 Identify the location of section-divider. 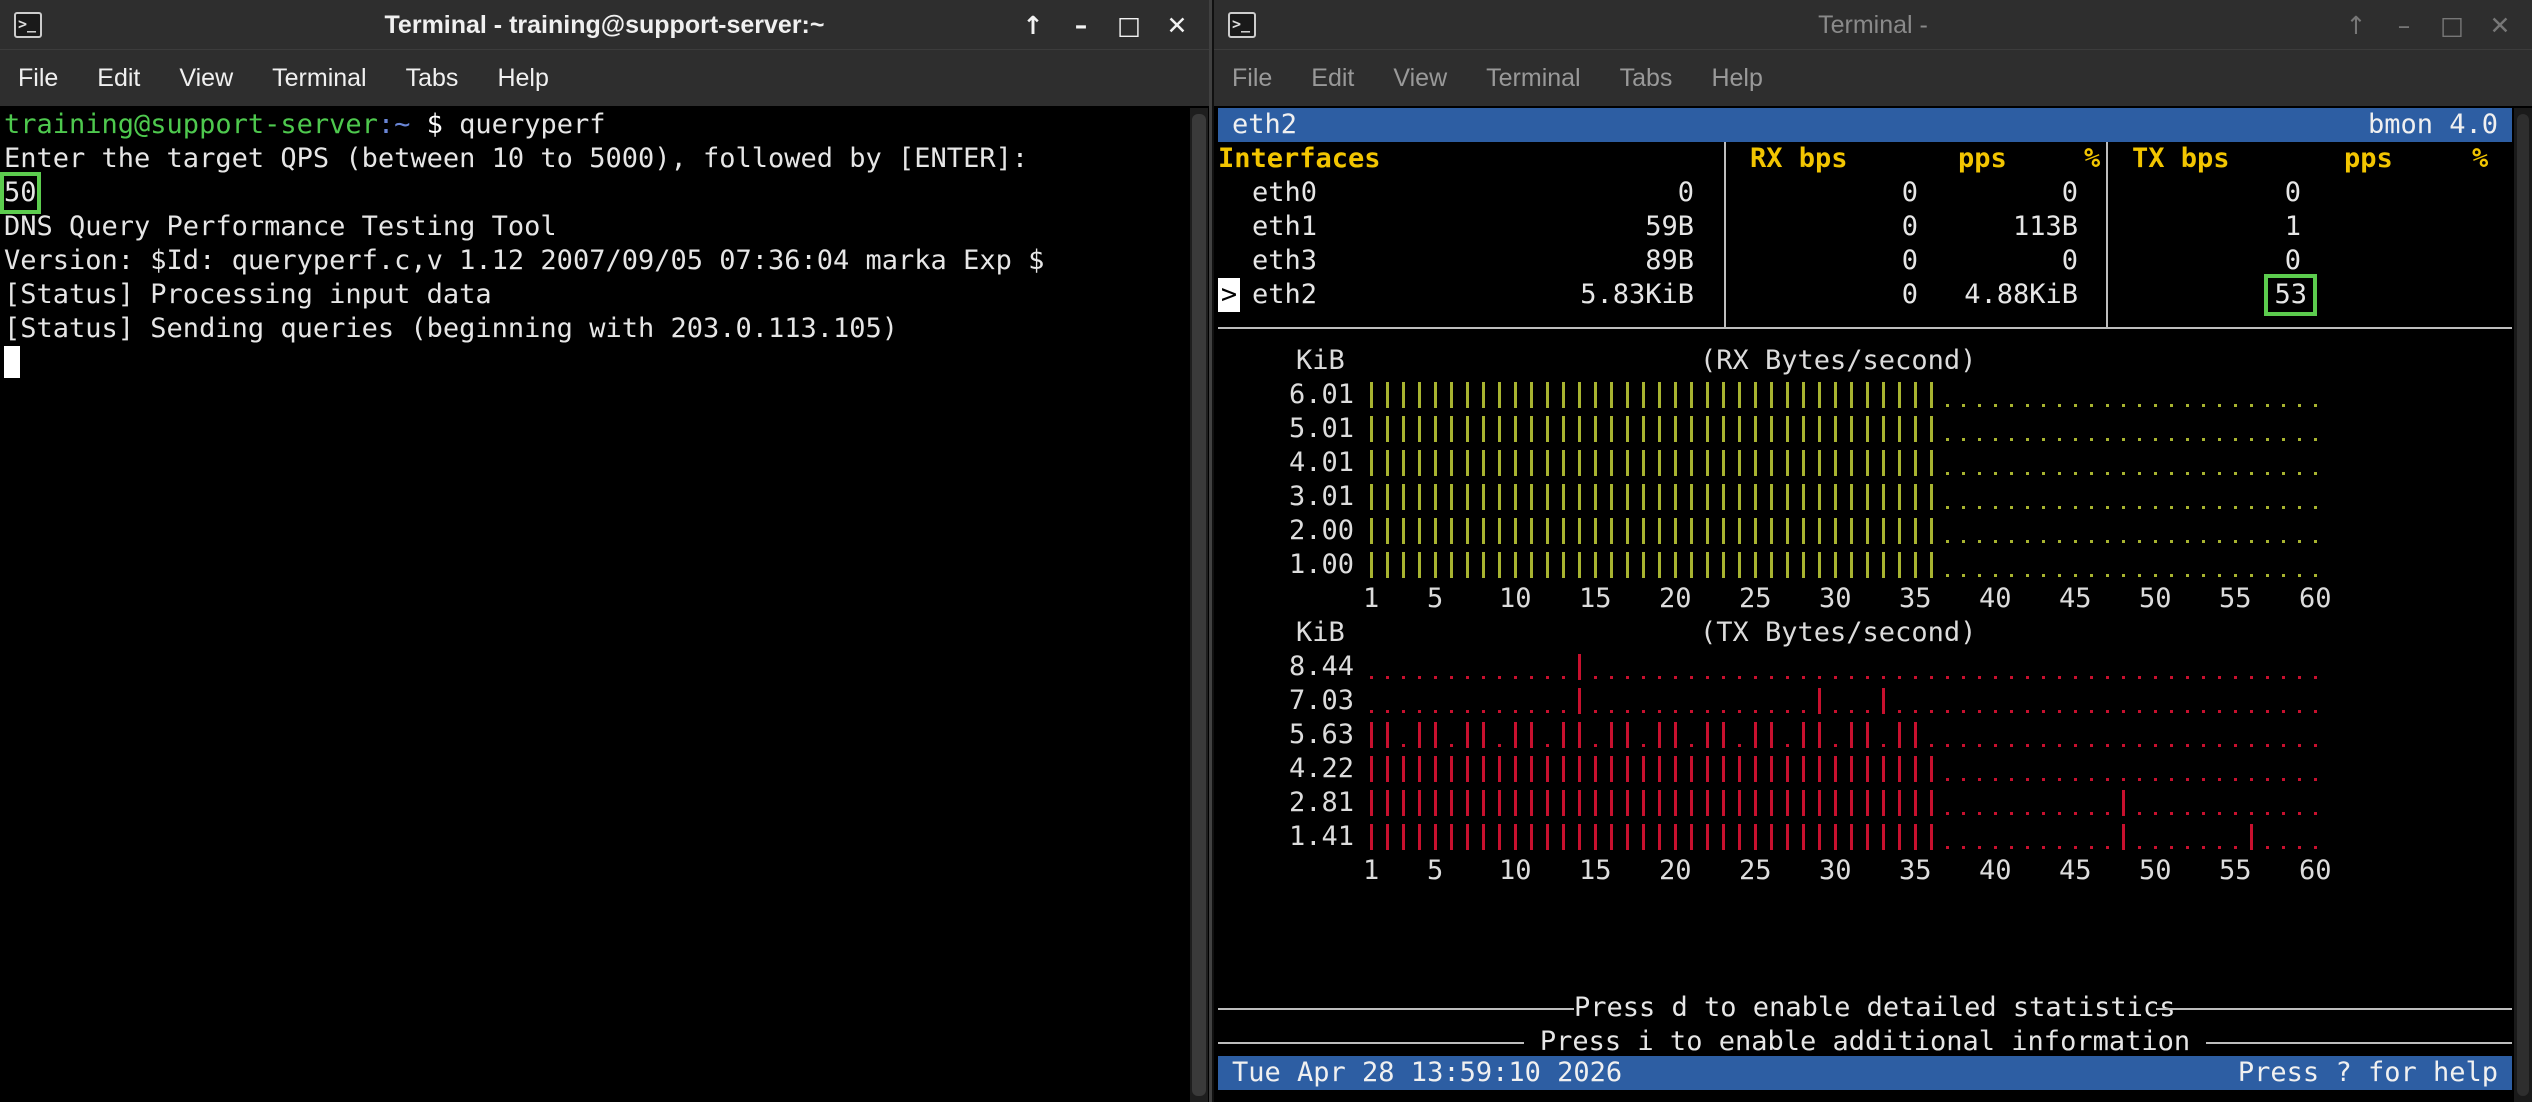
(1865, 328).